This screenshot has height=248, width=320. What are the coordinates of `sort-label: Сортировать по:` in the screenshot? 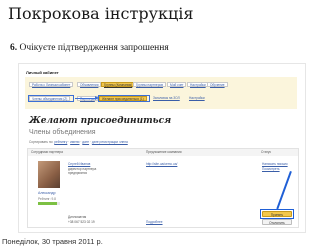 It's located at (41, 142).